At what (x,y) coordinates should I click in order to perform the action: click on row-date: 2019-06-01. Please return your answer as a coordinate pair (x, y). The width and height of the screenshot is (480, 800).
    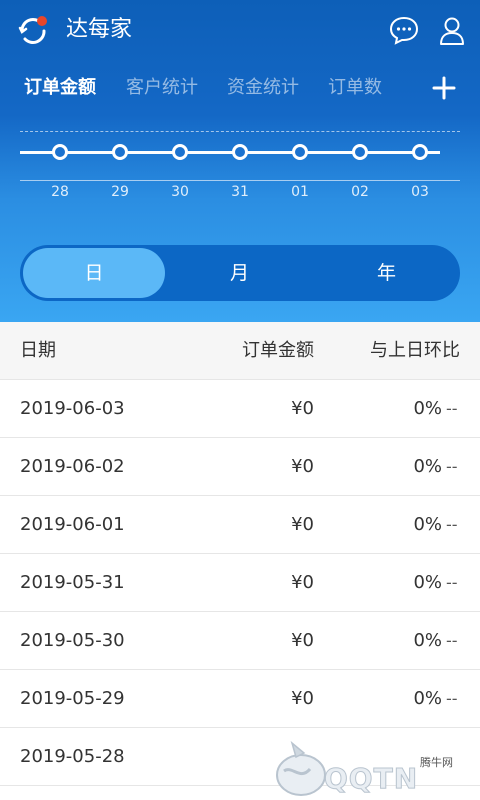
    Looking at the image, I should click on (72, 524).